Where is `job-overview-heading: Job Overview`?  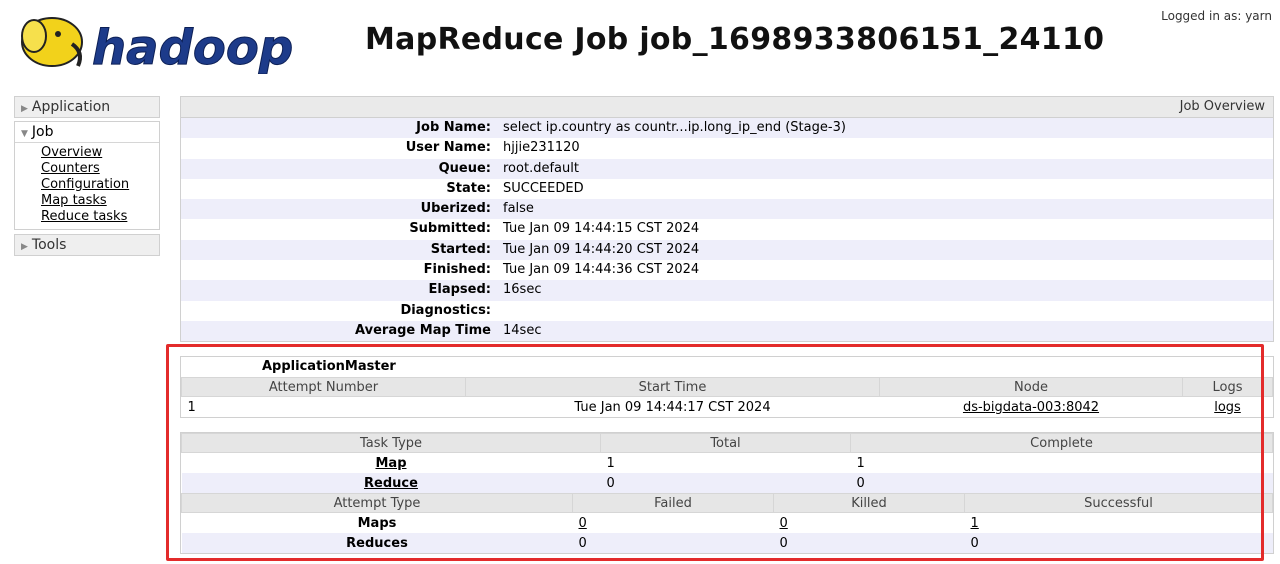 job-overview-heading: Job Overview is located at coordinates (727, 107).